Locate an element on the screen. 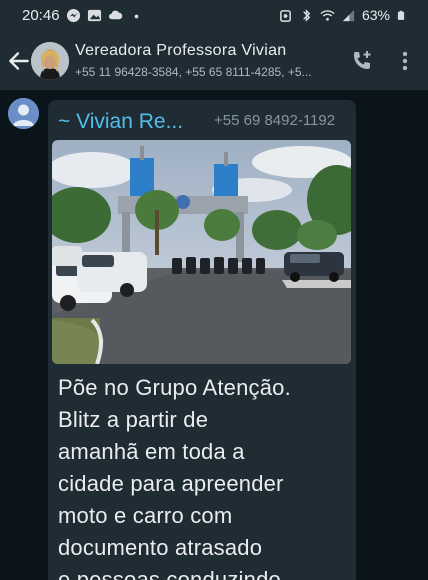  message-text-line: amanhã em toda a is located at coordinates (151, 451).